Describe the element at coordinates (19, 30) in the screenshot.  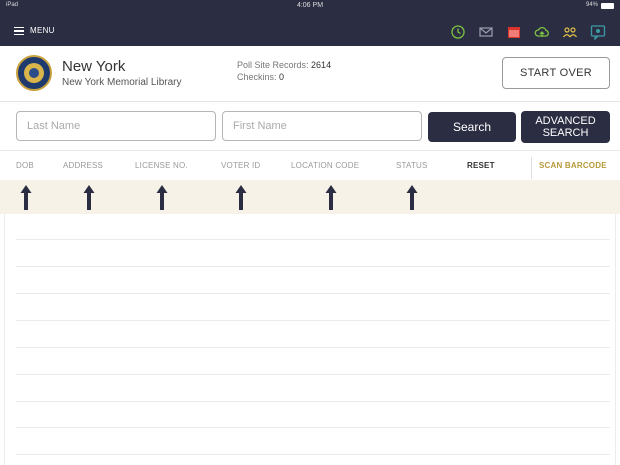
I see `hamburger-icon` at that location.